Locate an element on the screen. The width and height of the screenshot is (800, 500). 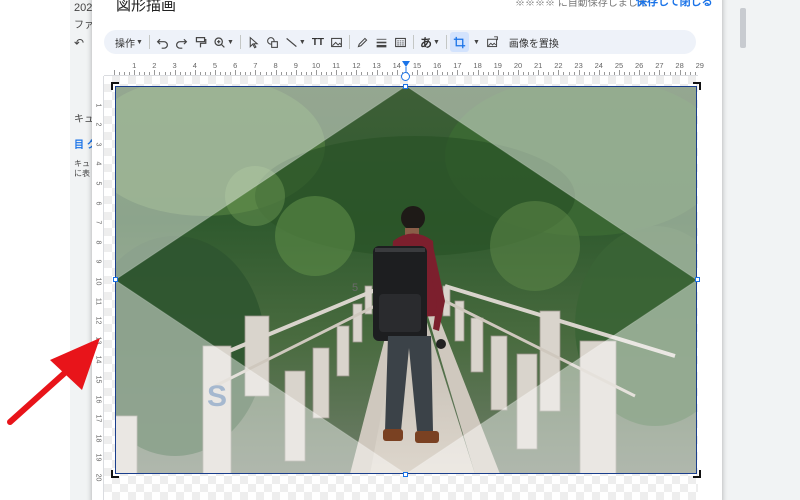
ruler-number: 14 is located at coordinates (396, 65).